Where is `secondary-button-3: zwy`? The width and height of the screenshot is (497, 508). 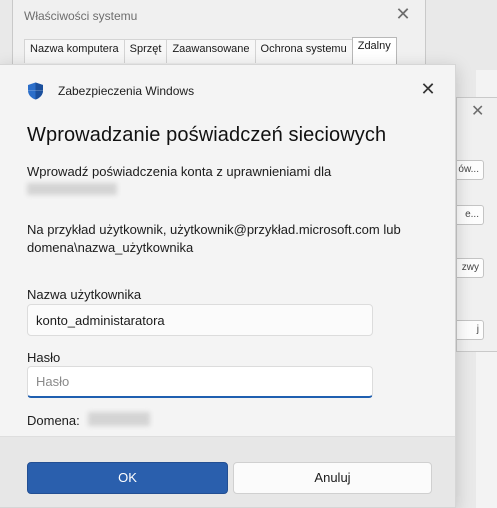
secondary-button-3: zwy is located at coordinates (470, 268).